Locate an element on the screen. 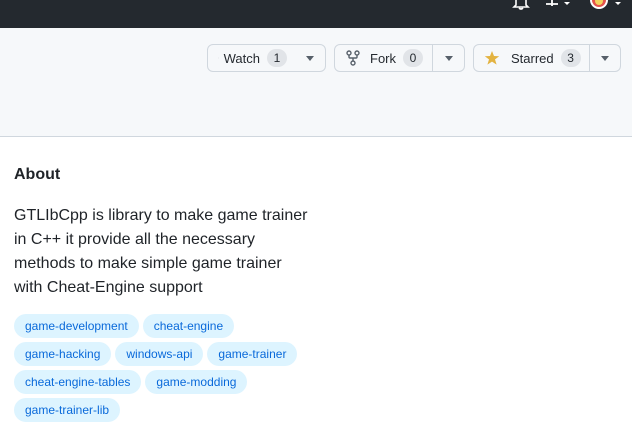  fork-button: Fork 0 is located at coordinates (383, 58).